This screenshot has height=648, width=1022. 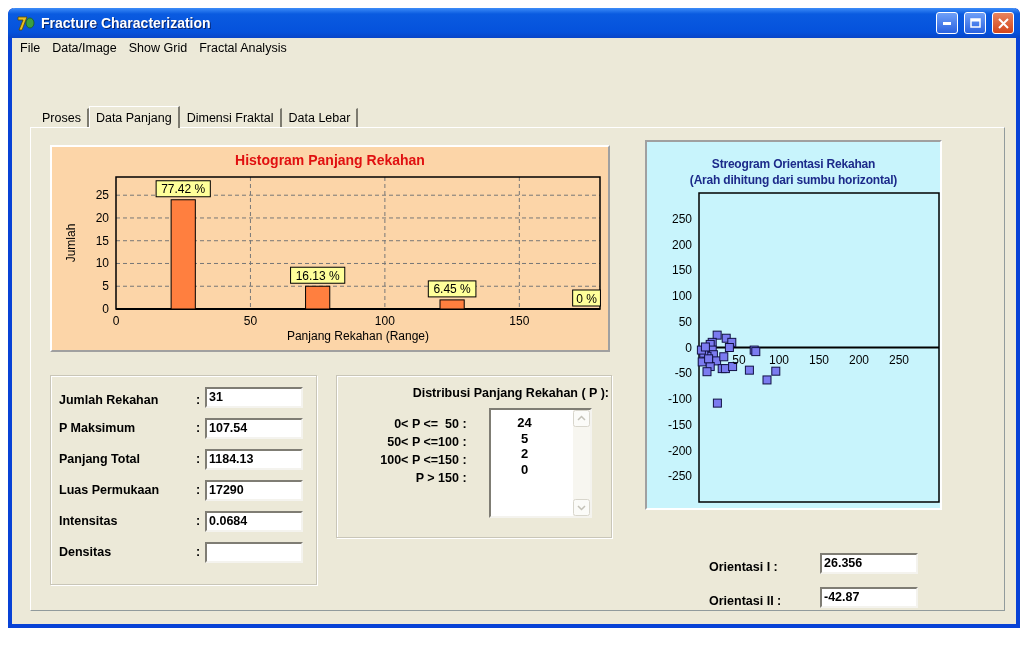 What do you see at coordinates (441, 478) in the screenshot?
I see `range-label: P > 150 :` at bounding box center [441, 478].